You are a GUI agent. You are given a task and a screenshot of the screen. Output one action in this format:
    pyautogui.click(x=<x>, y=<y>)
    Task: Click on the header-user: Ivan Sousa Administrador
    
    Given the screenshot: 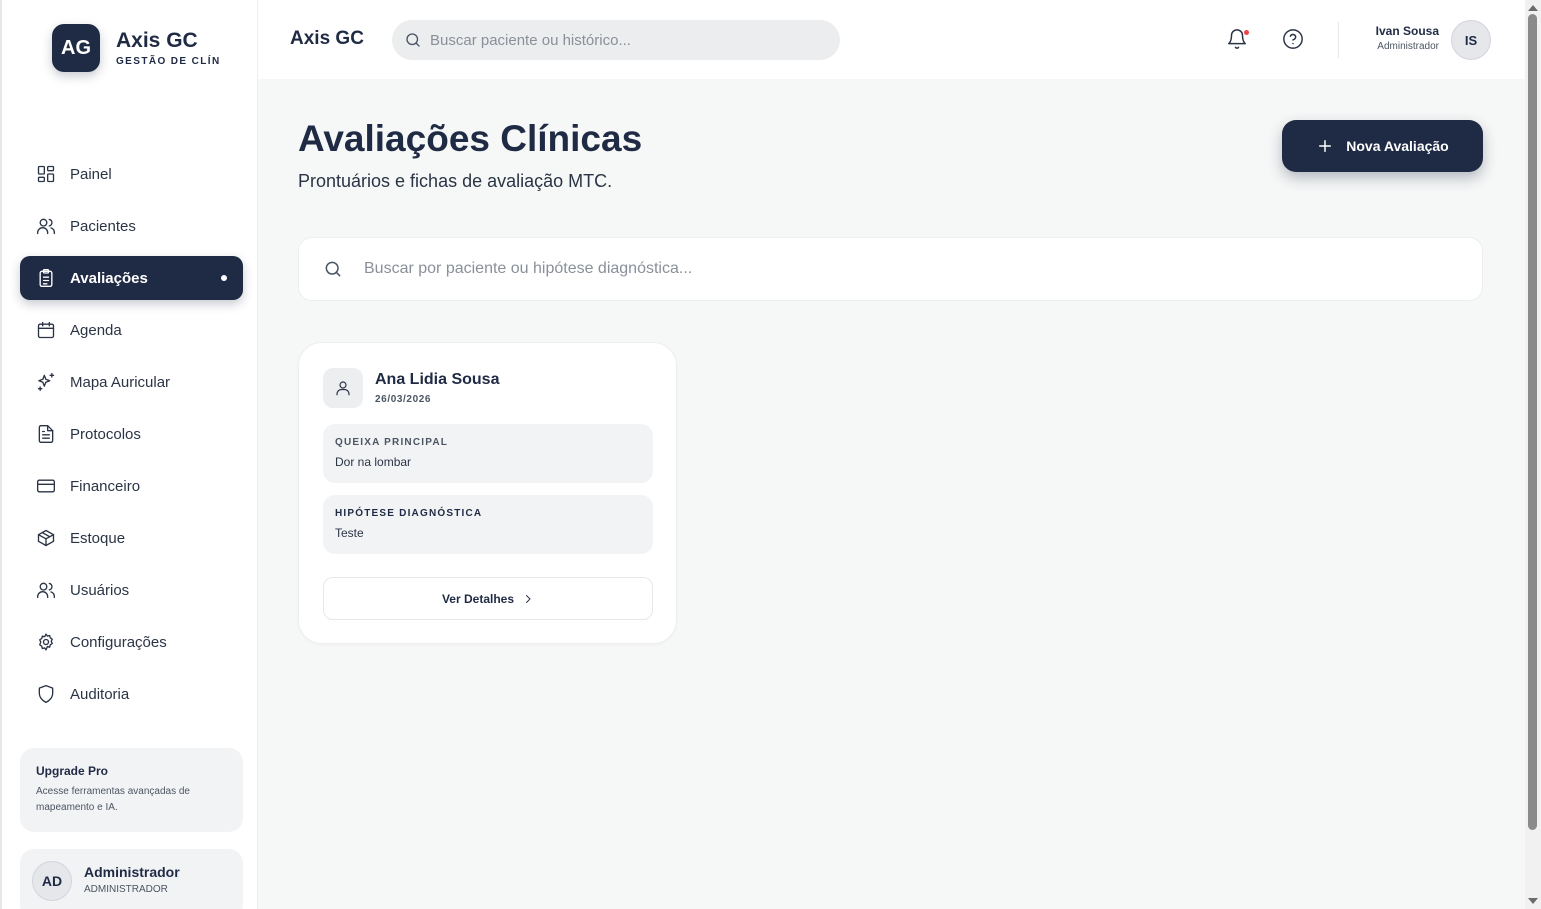 What is the action you would take?
    pyautogui.click(x=1407, y=38)
    